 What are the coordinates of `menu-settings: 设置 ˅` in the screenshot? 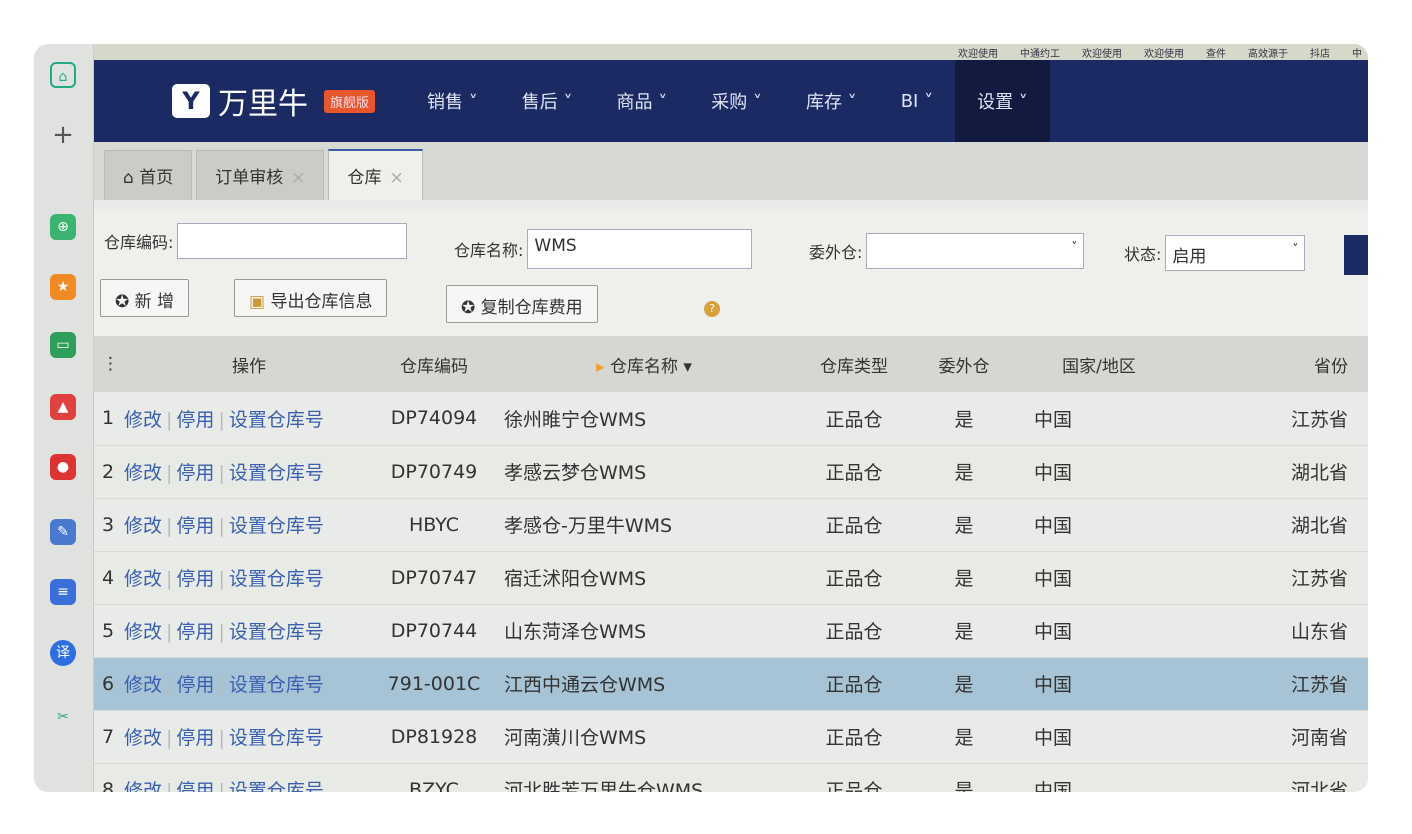 It's located at (1002, 101).